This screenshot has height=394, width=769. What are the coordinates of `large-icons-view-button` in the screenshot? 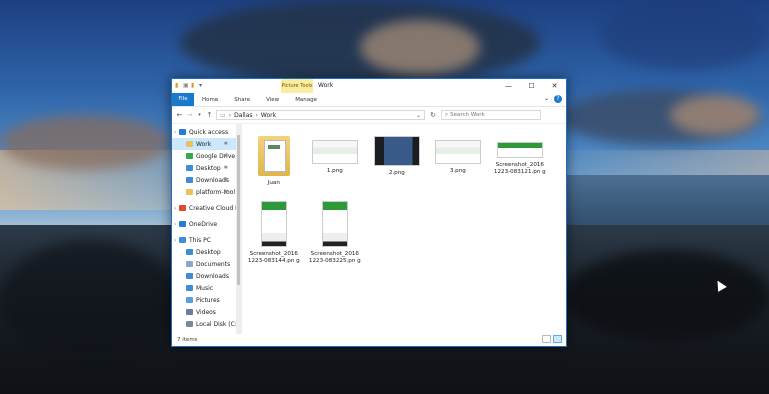 It's located at (557, 339).